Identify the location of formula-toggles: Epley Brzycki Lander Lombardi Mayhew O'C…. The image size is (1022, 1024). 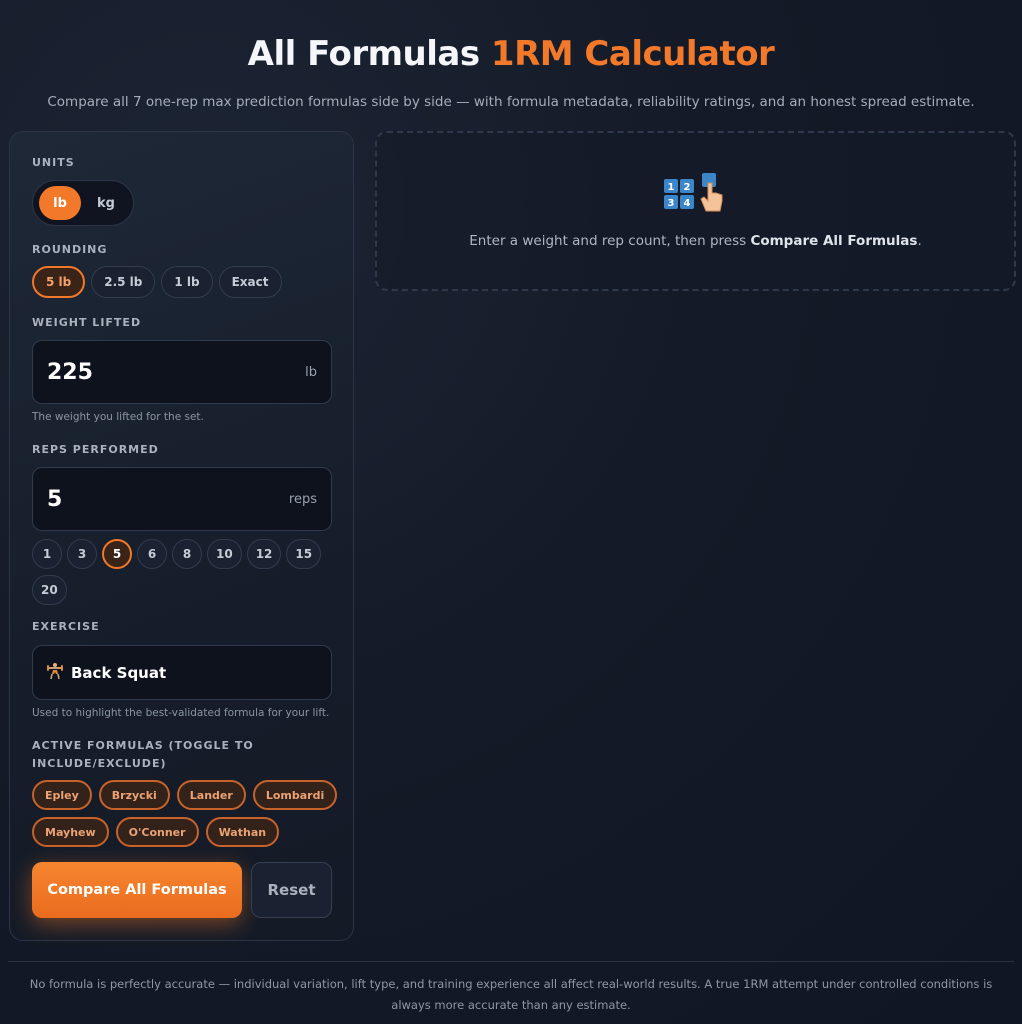
(187, 813).